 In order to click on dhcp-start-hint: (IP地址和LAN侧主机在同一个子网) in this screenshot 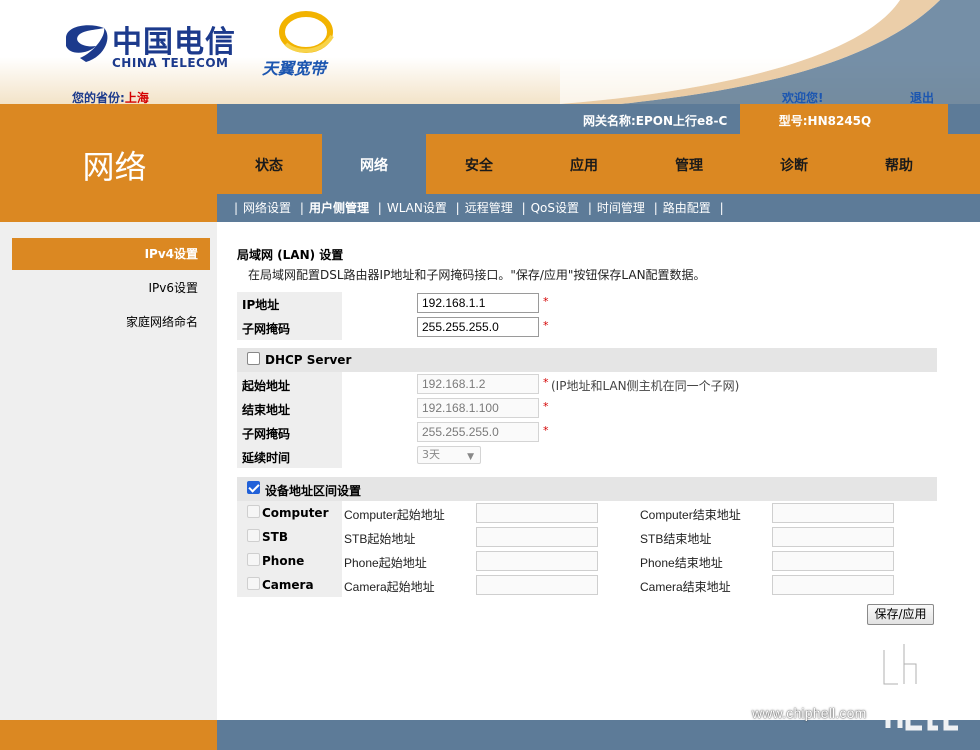, I will do `click(645, 386)`.